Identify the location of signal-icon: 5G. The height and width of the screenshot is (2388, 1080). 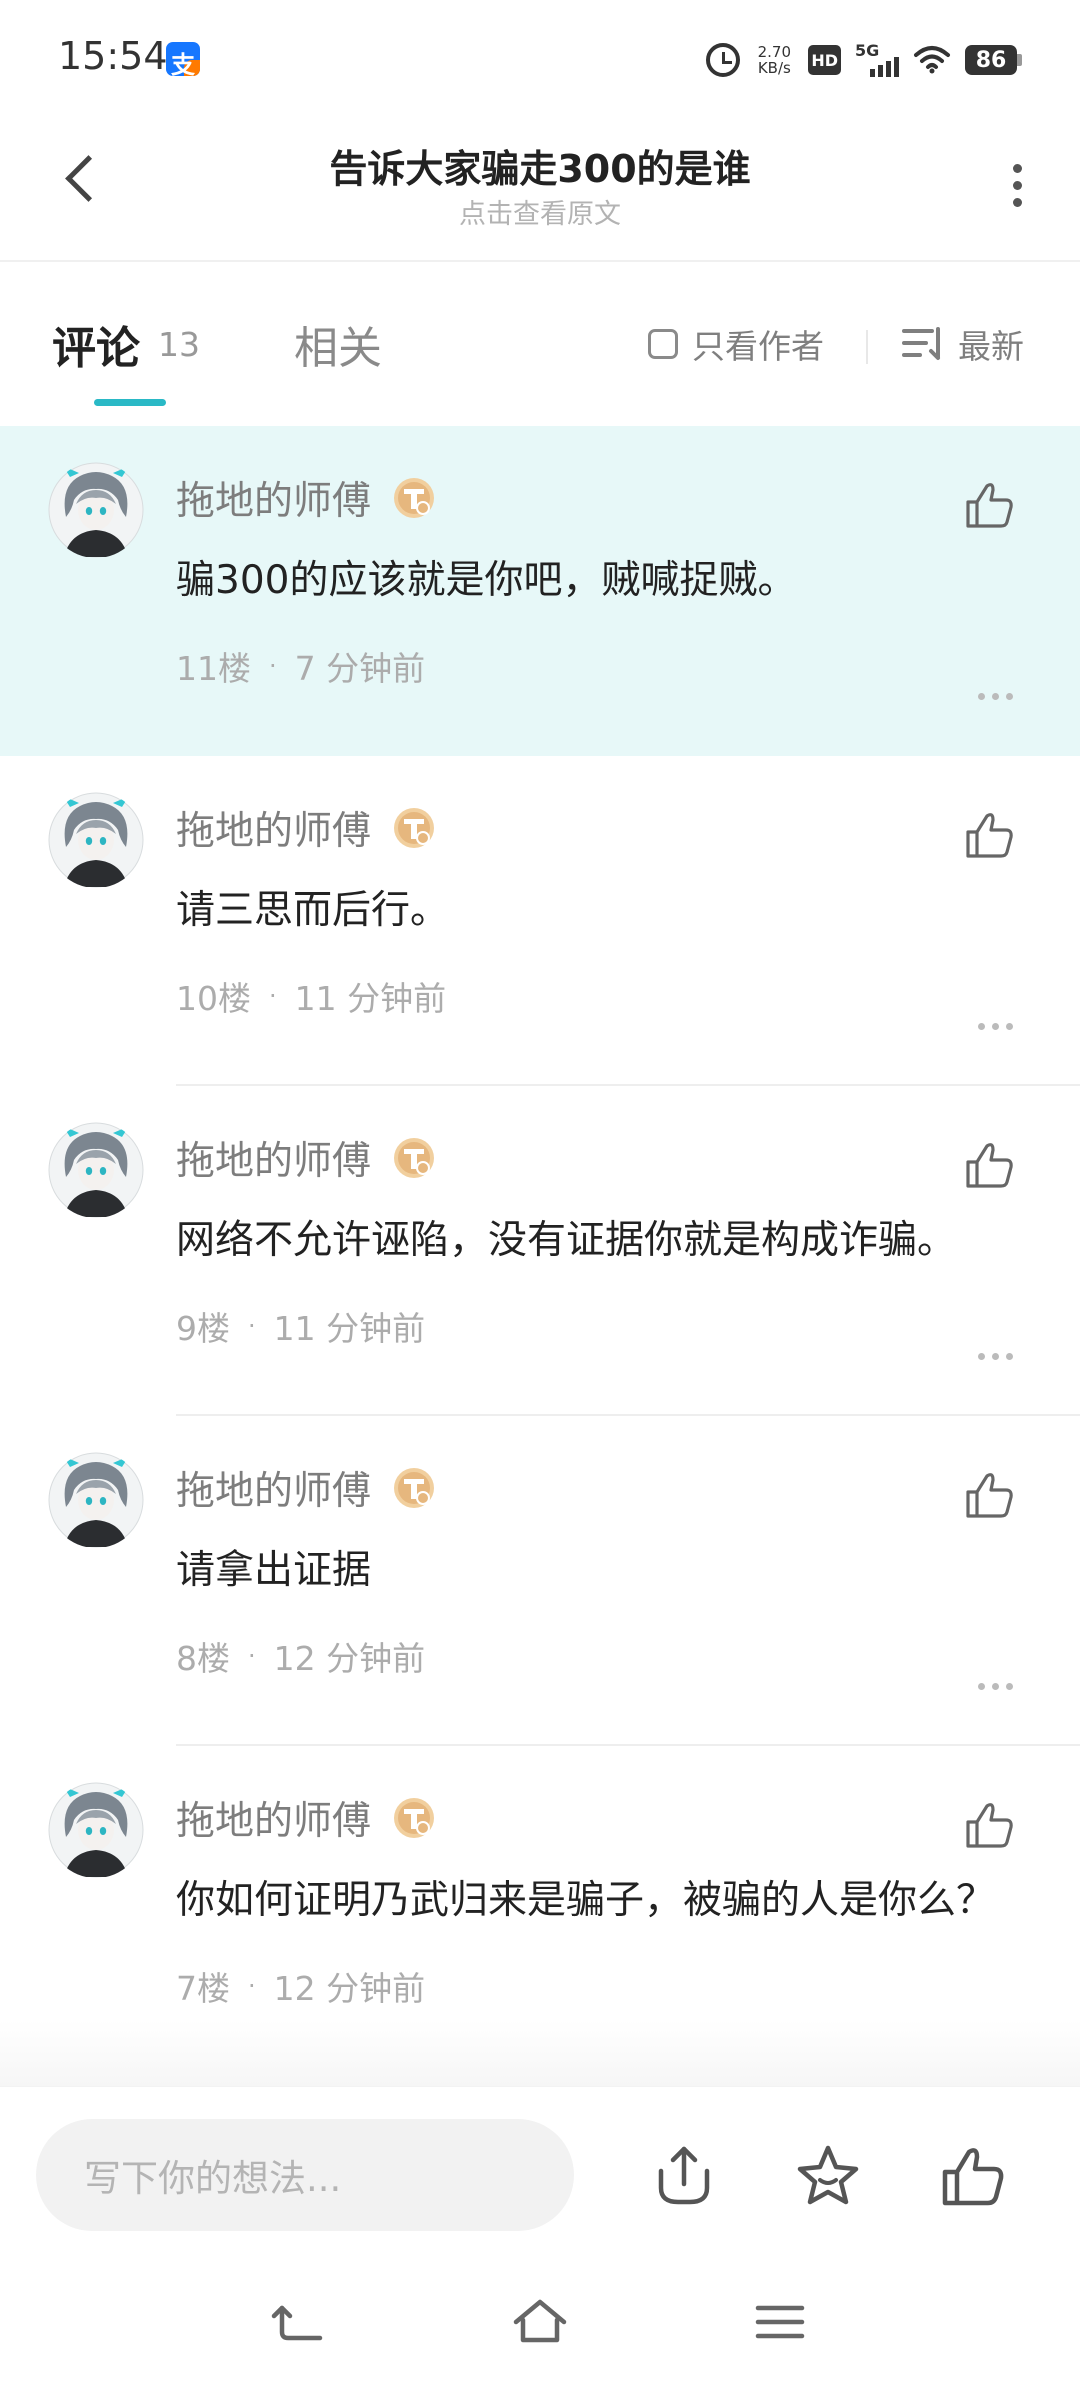
(877, 59).